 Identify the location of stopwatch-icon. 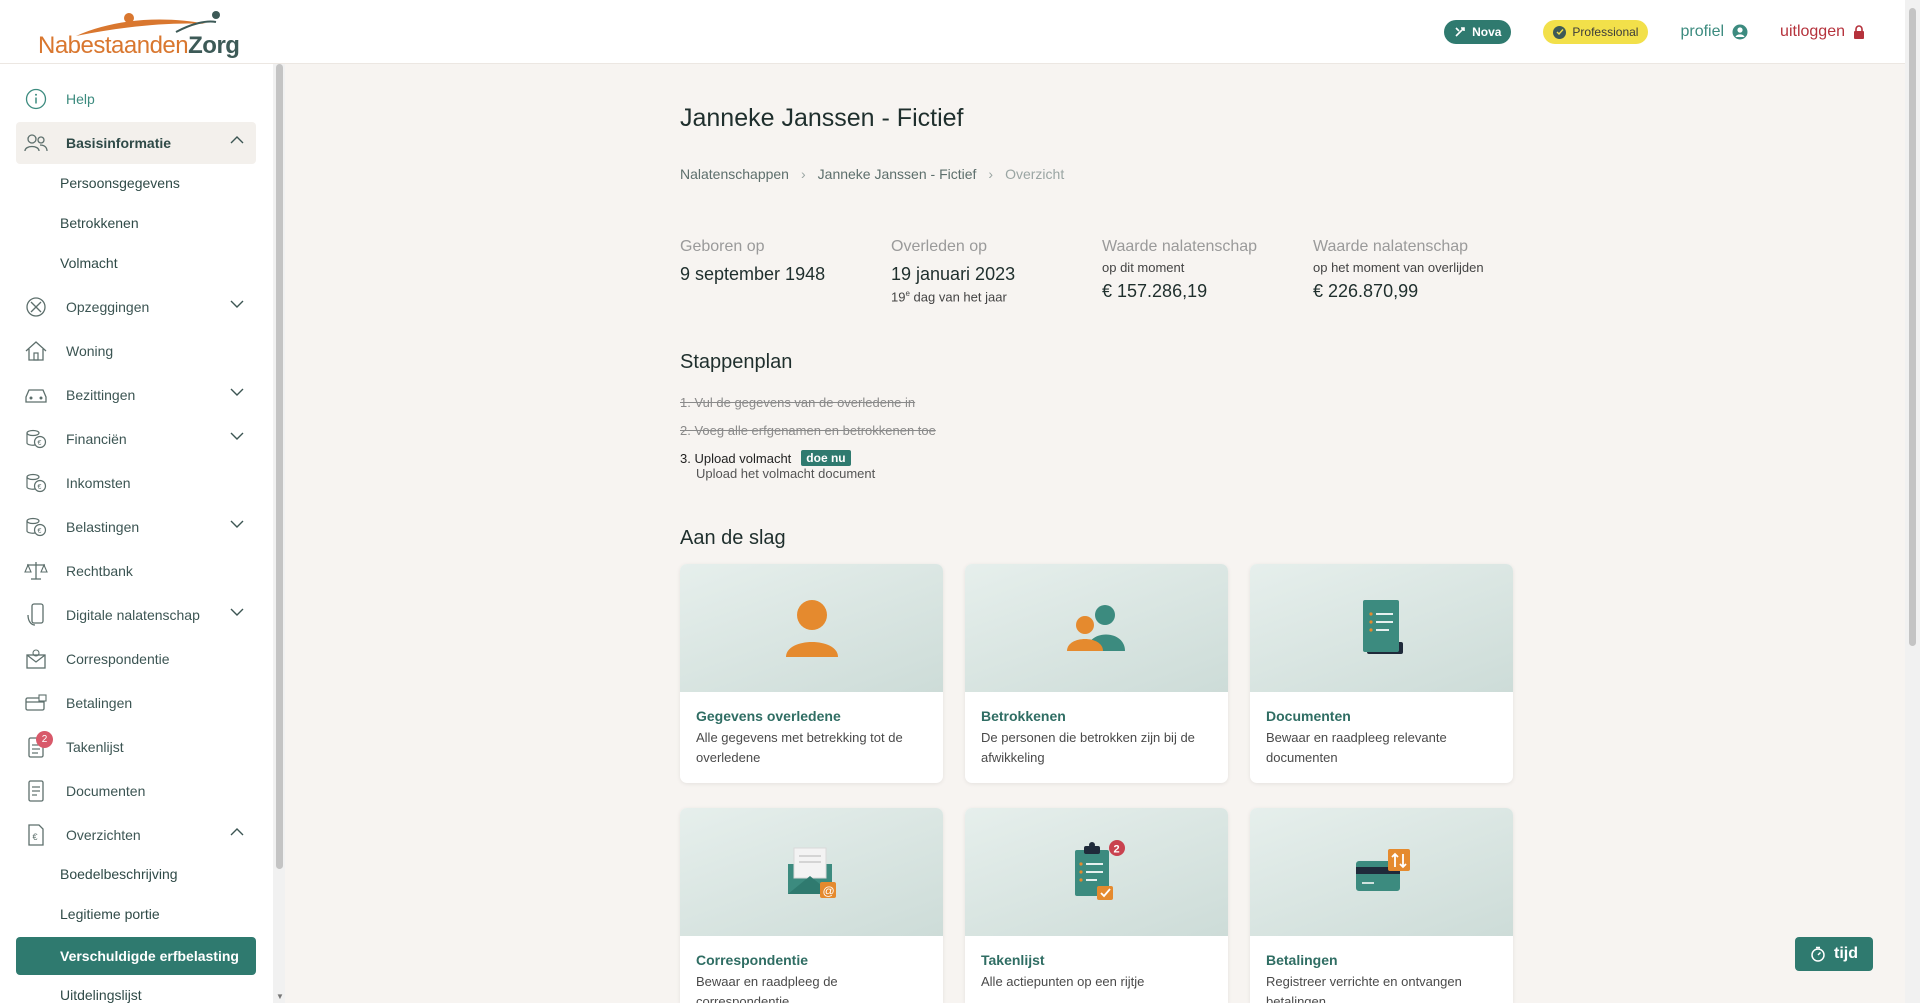
(1818, 954).